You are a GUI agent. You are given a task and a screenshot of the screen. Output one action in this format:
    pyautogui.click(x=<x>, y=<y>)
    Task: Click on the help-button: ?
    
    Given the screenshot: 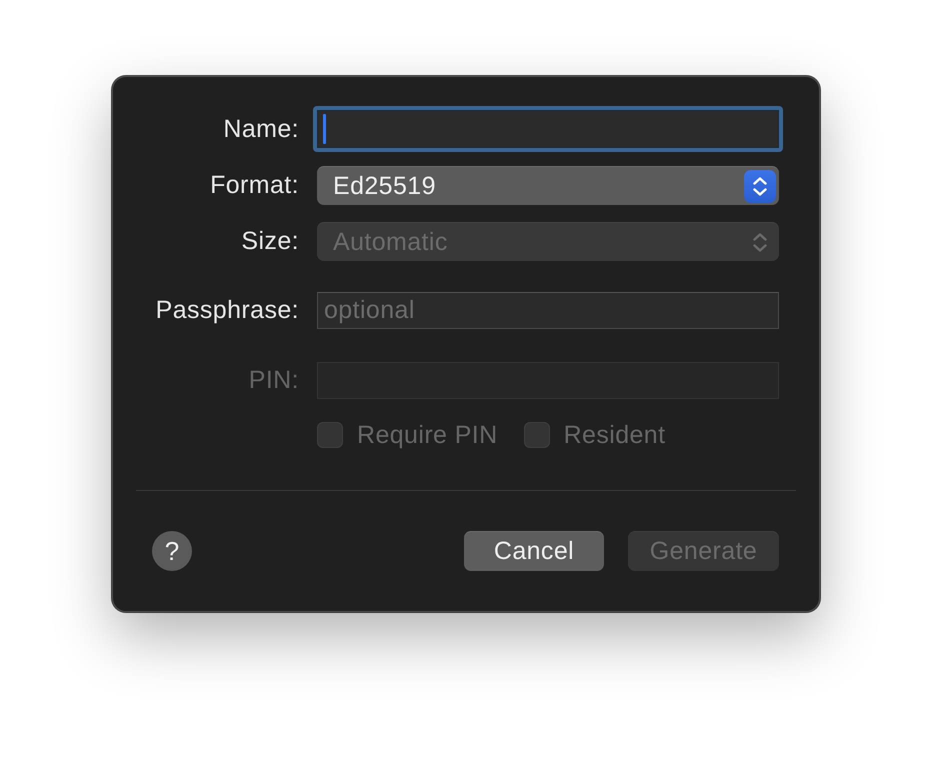 What is the action you would take?
    pyautogui.click(x=172, y=551)
    